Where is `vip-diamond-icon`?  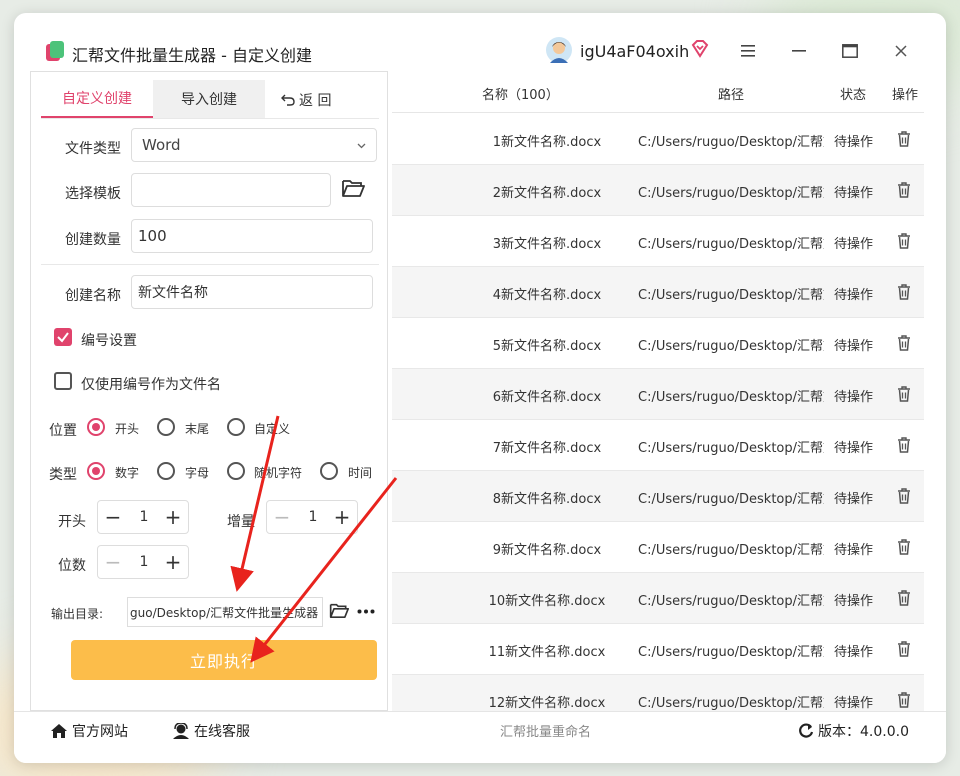 vip-diamond-icon is located at coordinates (700, 49).